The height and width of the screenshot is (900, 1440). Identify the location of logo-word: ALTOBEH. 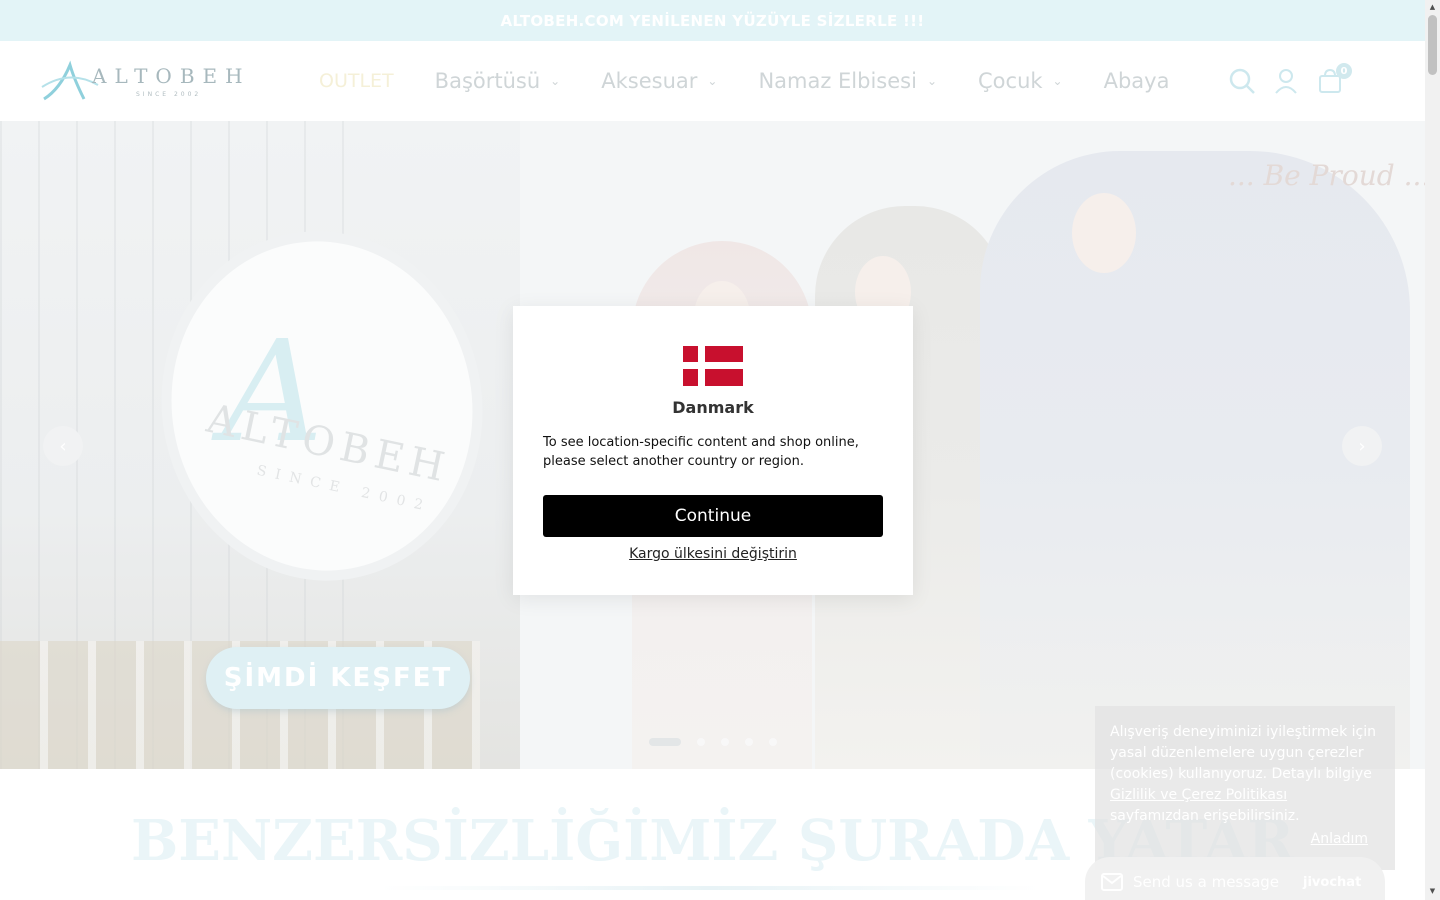
(171, 76).